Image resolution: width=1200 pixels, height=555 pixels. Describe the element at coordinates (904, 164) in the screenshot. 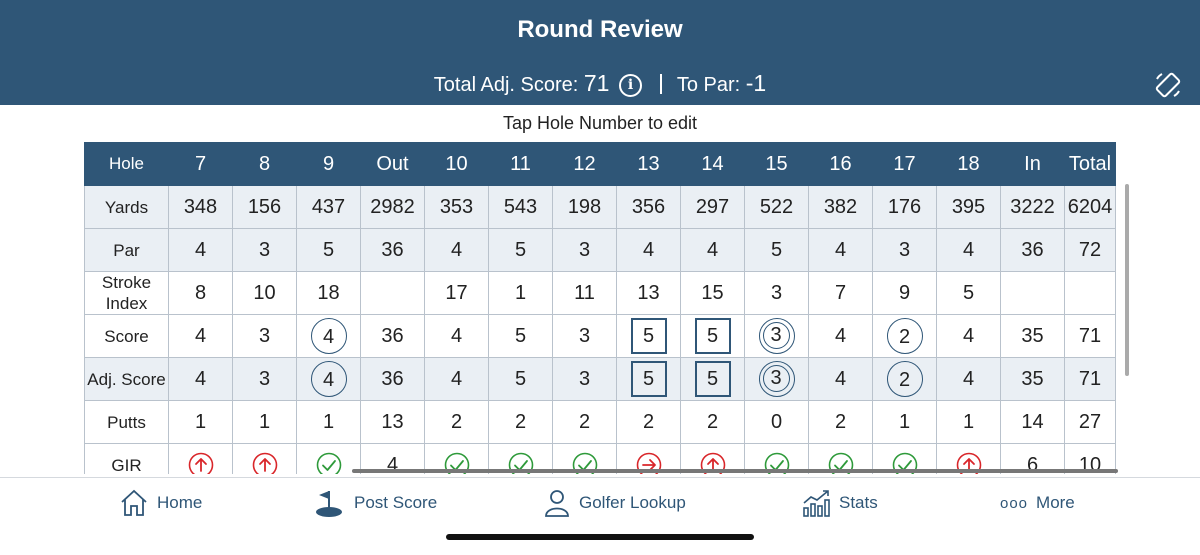

I see `hole-number-cell: 17` at that location.